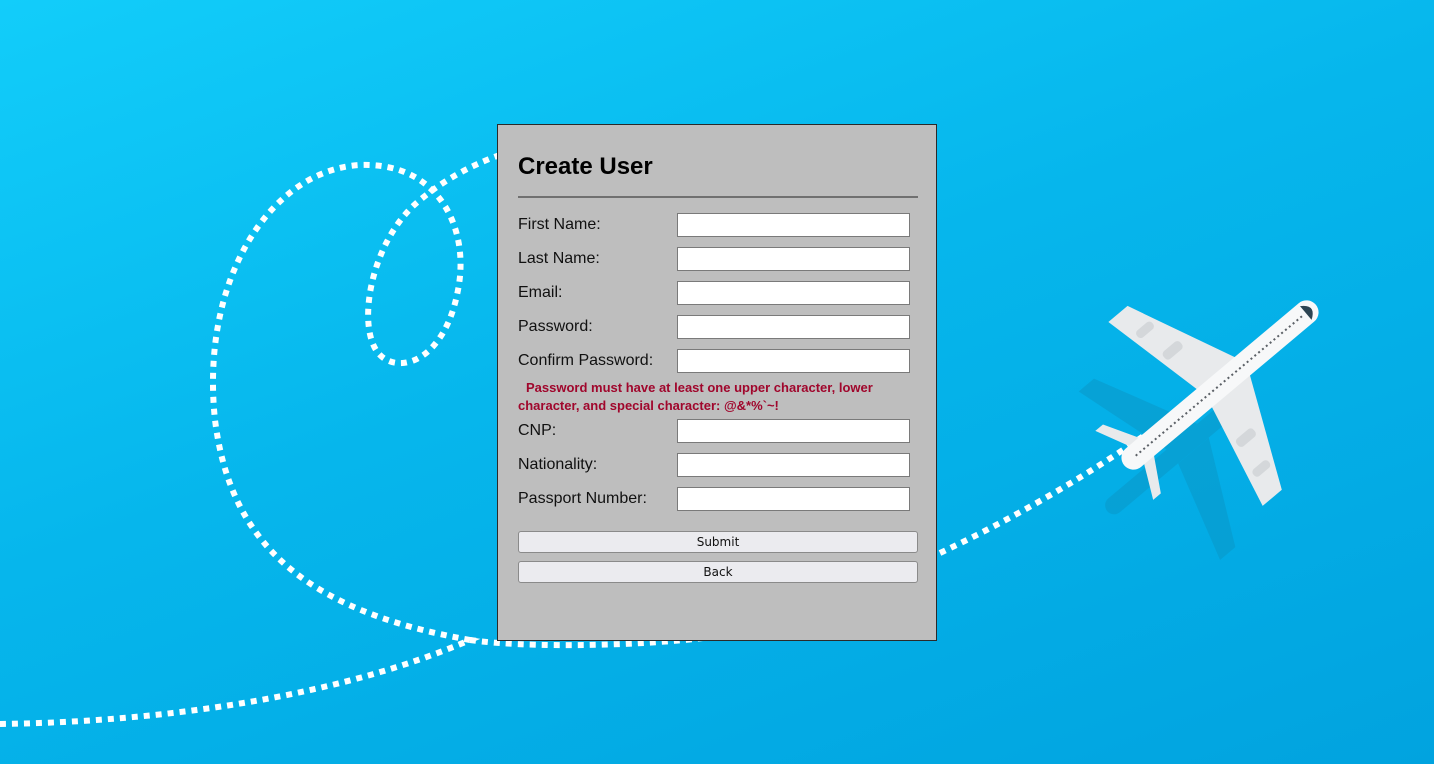 This screenshot has width=1434, height=764. I want to click on nationality-label: Nationality:, so click(558, 464).